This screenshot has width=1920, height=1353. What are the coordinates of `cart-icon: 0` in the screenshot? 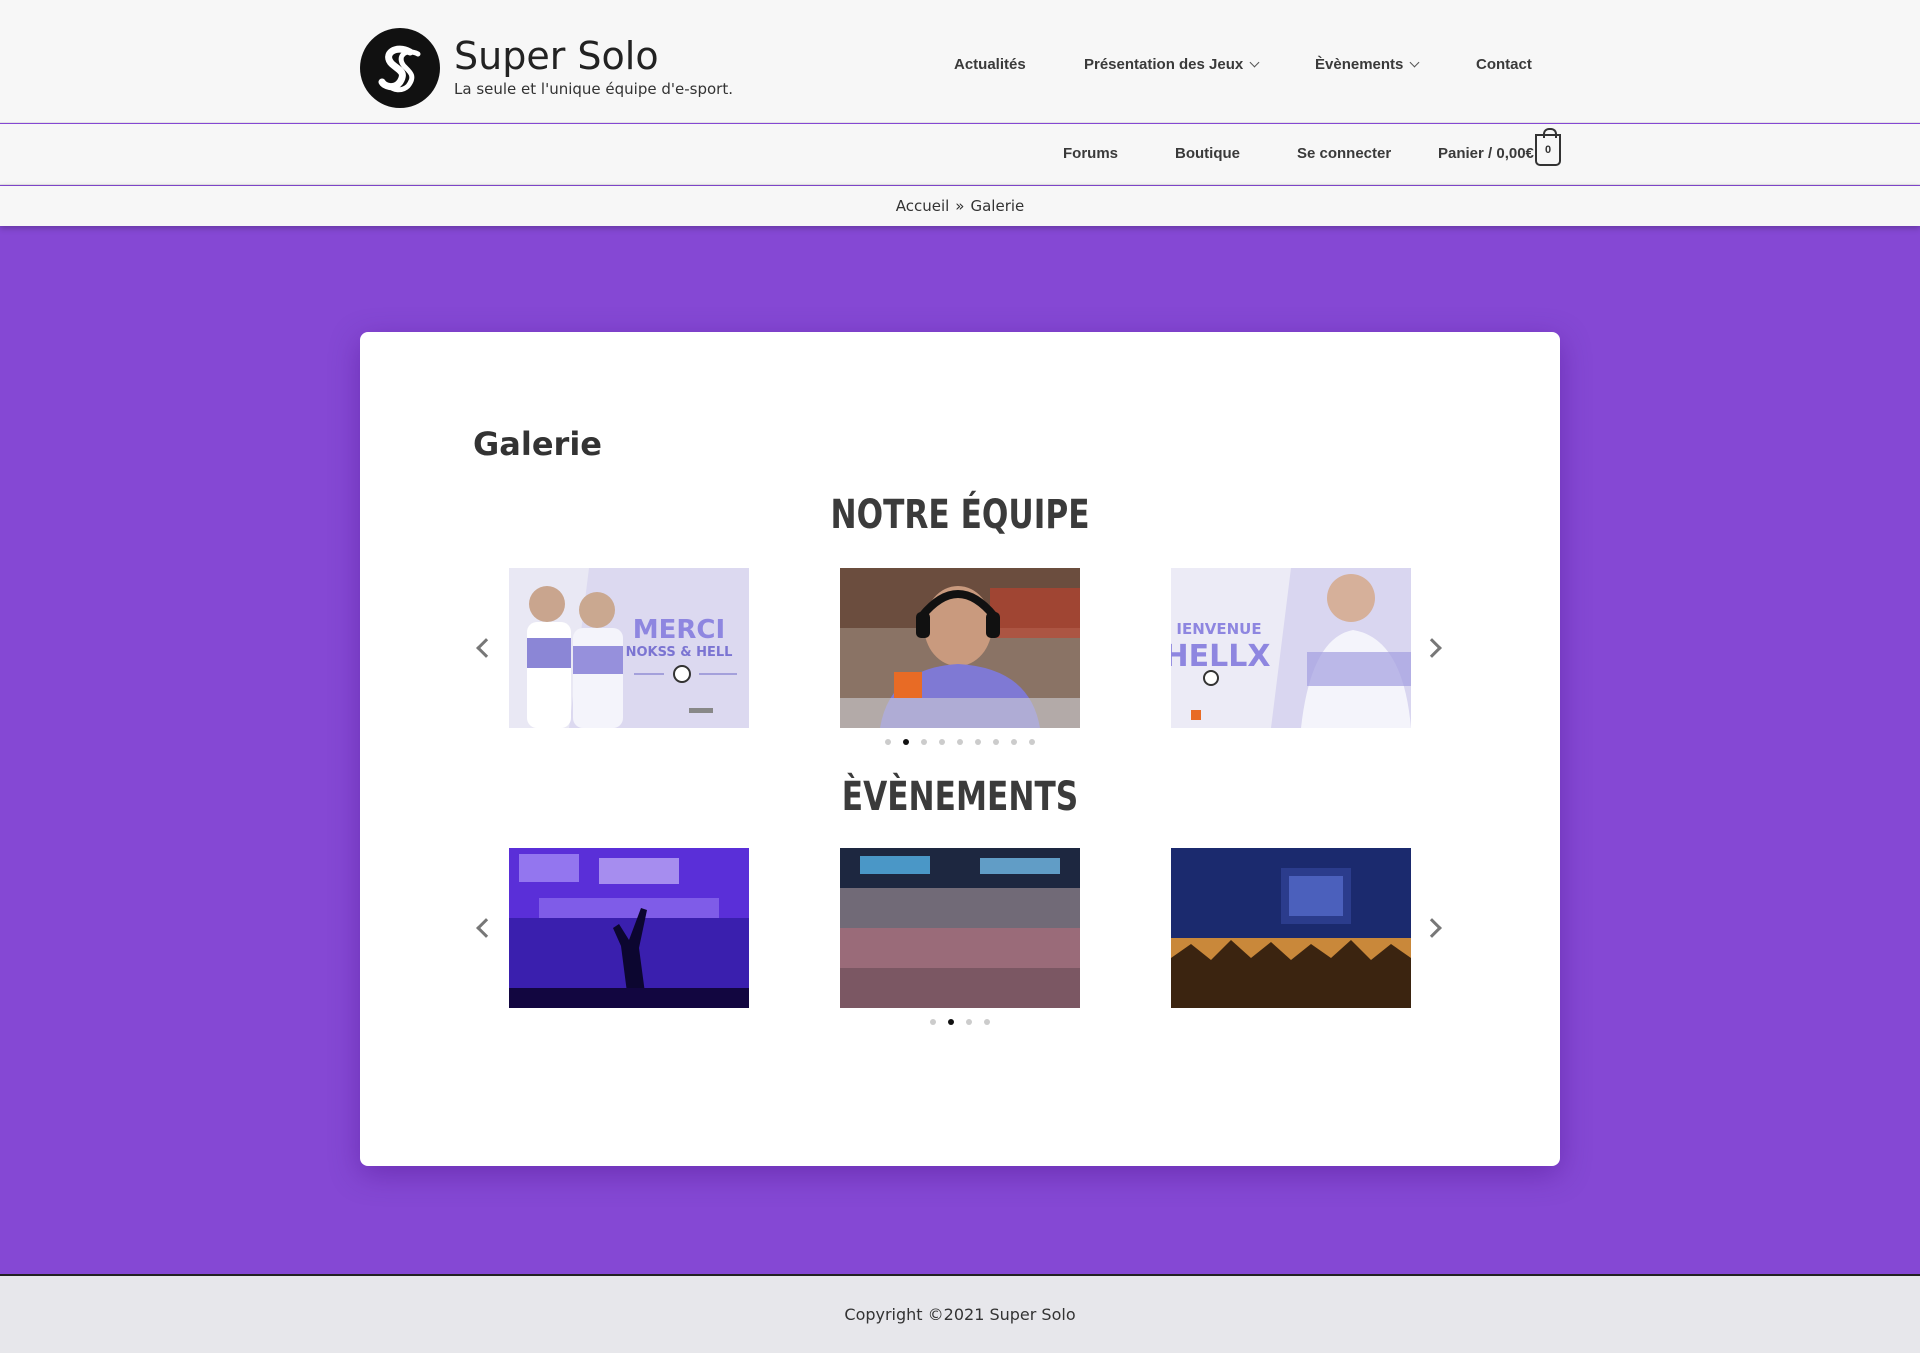 It's located at (1548, 147).